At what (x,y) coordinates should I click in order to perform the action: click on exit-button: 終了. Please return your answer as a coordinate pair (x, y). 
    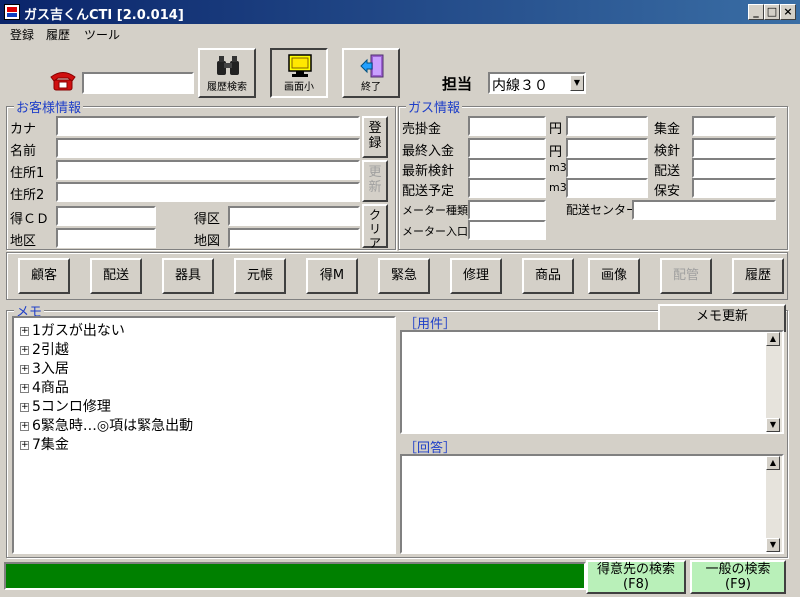
    Looking at the image, I should click on (371, 73).